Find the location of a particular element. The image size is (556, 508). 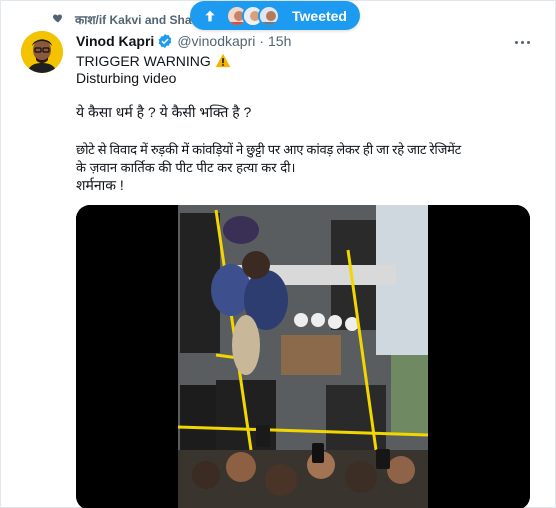

heart-icon is located at coordinates (57, 18).